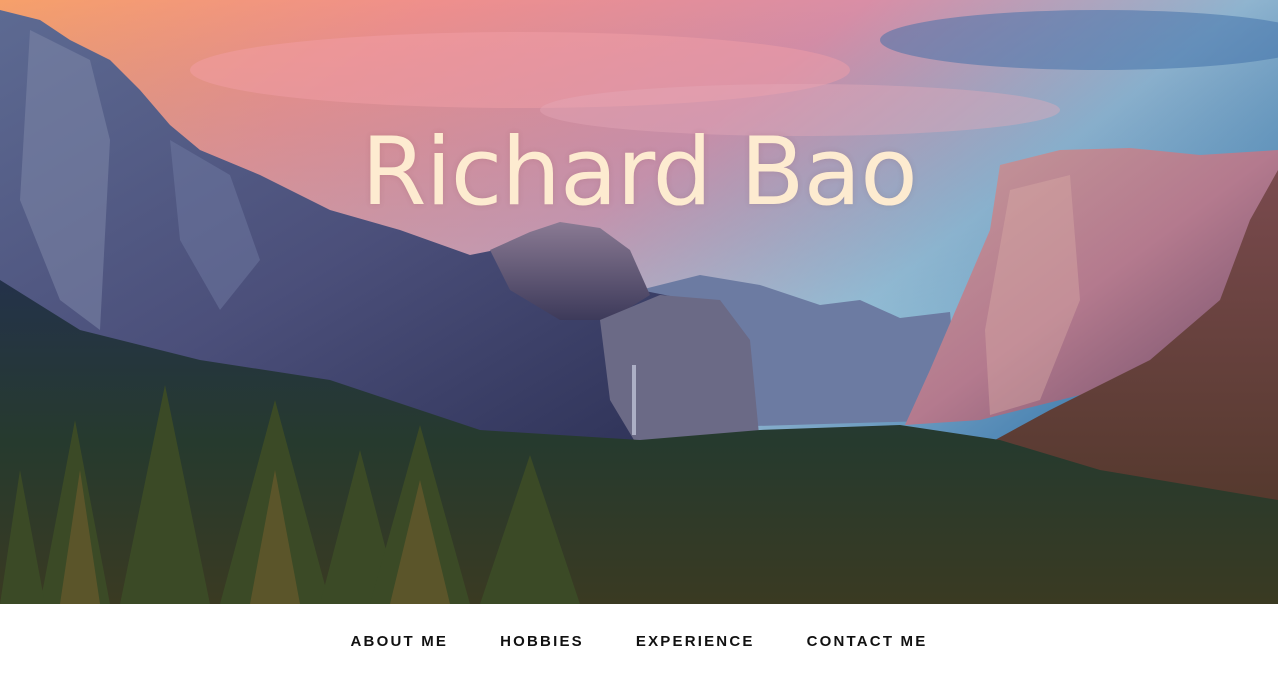  Describe the element at coordinates (542, 641) in the screenshot. I see `nav-item-hobbies: HOBBIES` at that location.